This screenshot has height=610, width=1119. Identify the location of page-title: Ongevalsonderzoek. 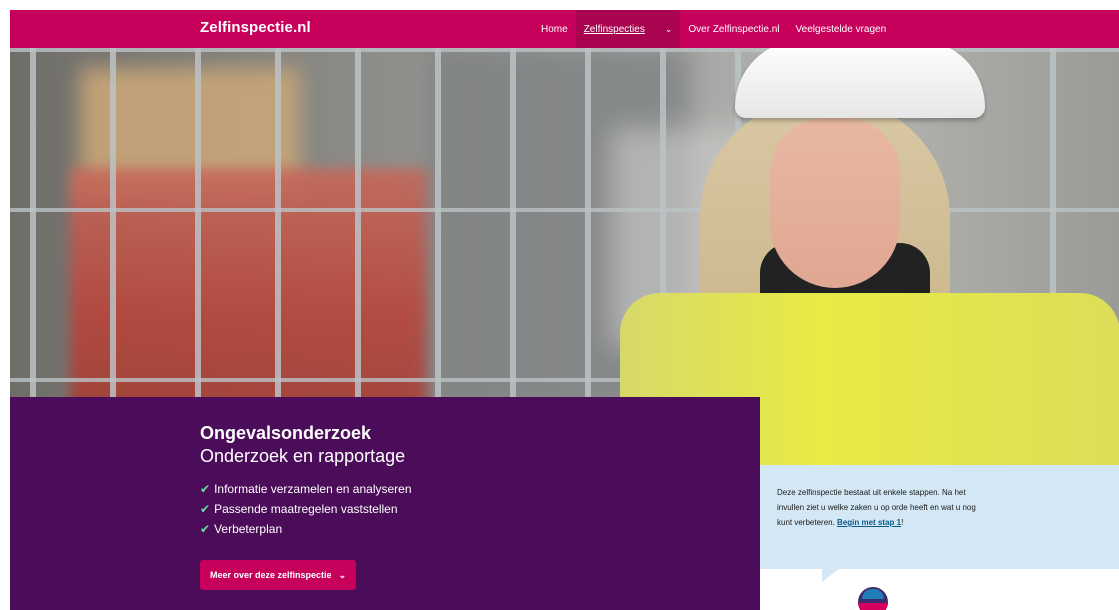
(286, 433).